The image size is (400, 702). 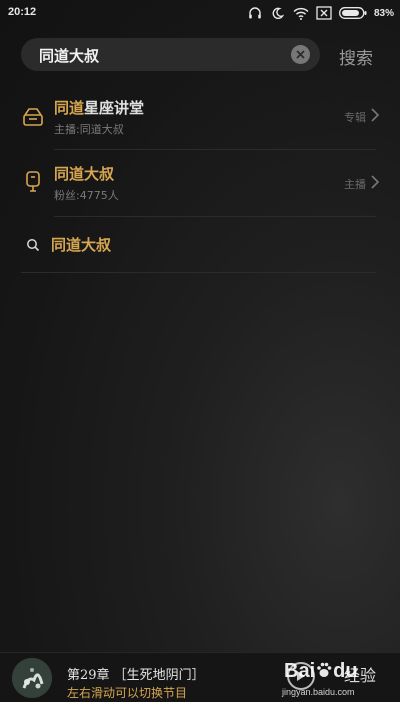 What do you see at coordinates (356, 56) in the screenshot?
I see `search-button: 搜索` at bounding box center [356, 56].